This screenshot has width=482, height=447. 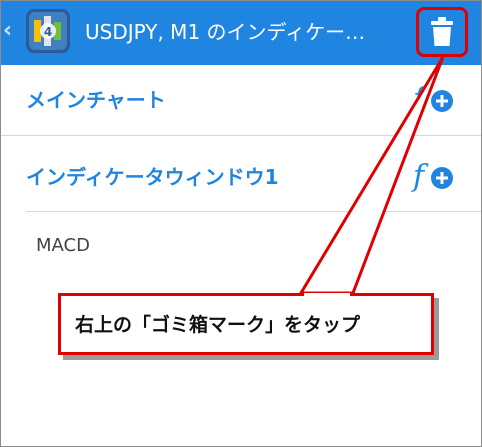 I want to click on instruction-callout: 右上の「ゴミ箱マーク」をタップ, so click(x=246, y=324).